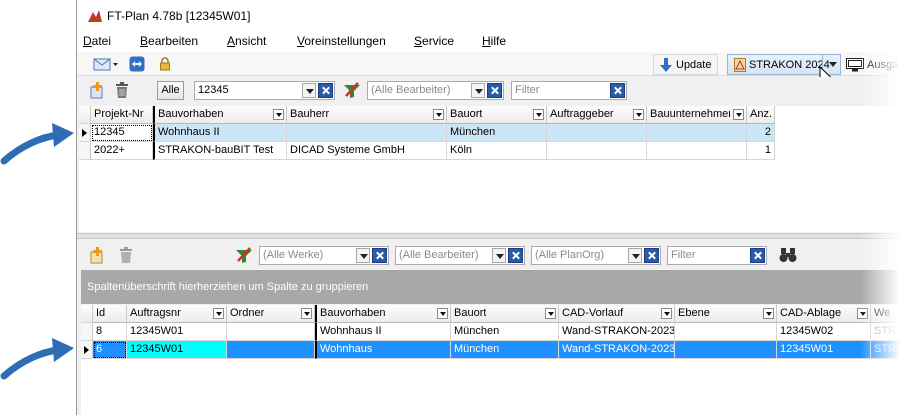 The height and width of the screenshot is (415, 900). Describe the element at coordinates (137, 64) in the screenshot. I see `sync-button` at that location.